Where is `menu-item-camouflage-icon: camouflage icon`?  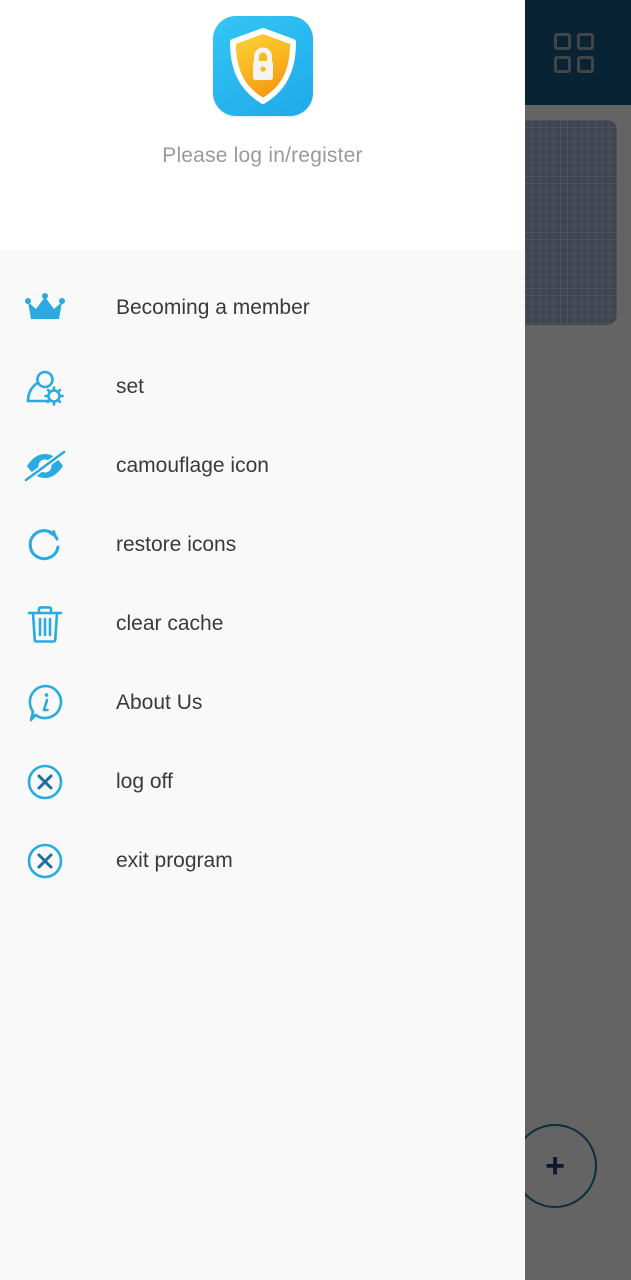 menu-item-camouflage-icon: camouflage icon is located at coordinates (262, 465).